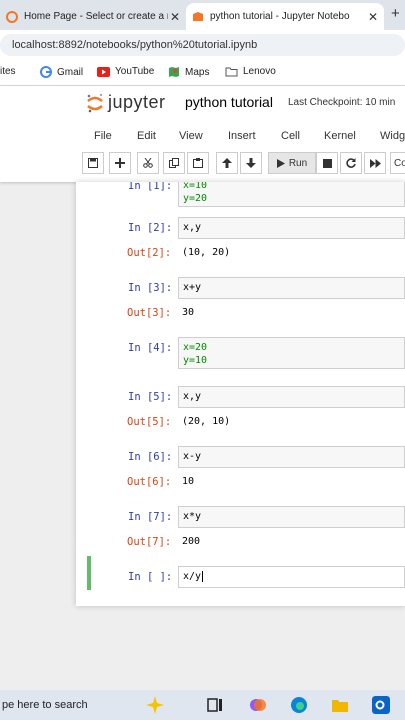 The image size is (405, 720). What do you see at coordinates (258, 705) in the screenshot?
I see `copilot-icon` at bounding box center [258, 705].